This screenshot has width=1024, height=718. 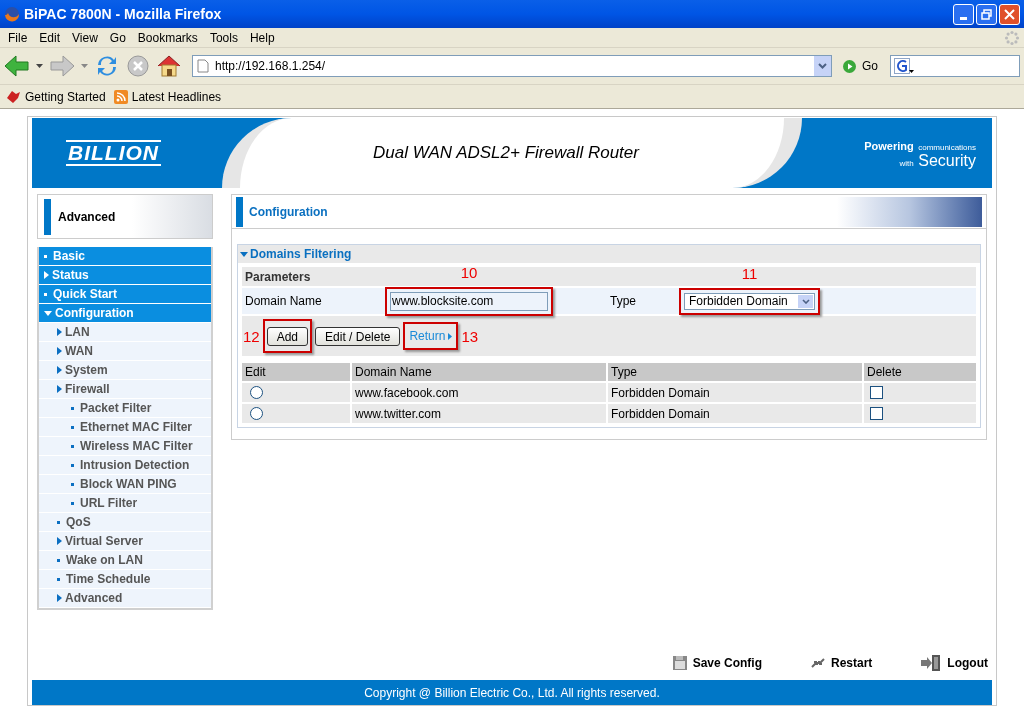 I want to click on action-link: Restart, so click(x=841, y=663).